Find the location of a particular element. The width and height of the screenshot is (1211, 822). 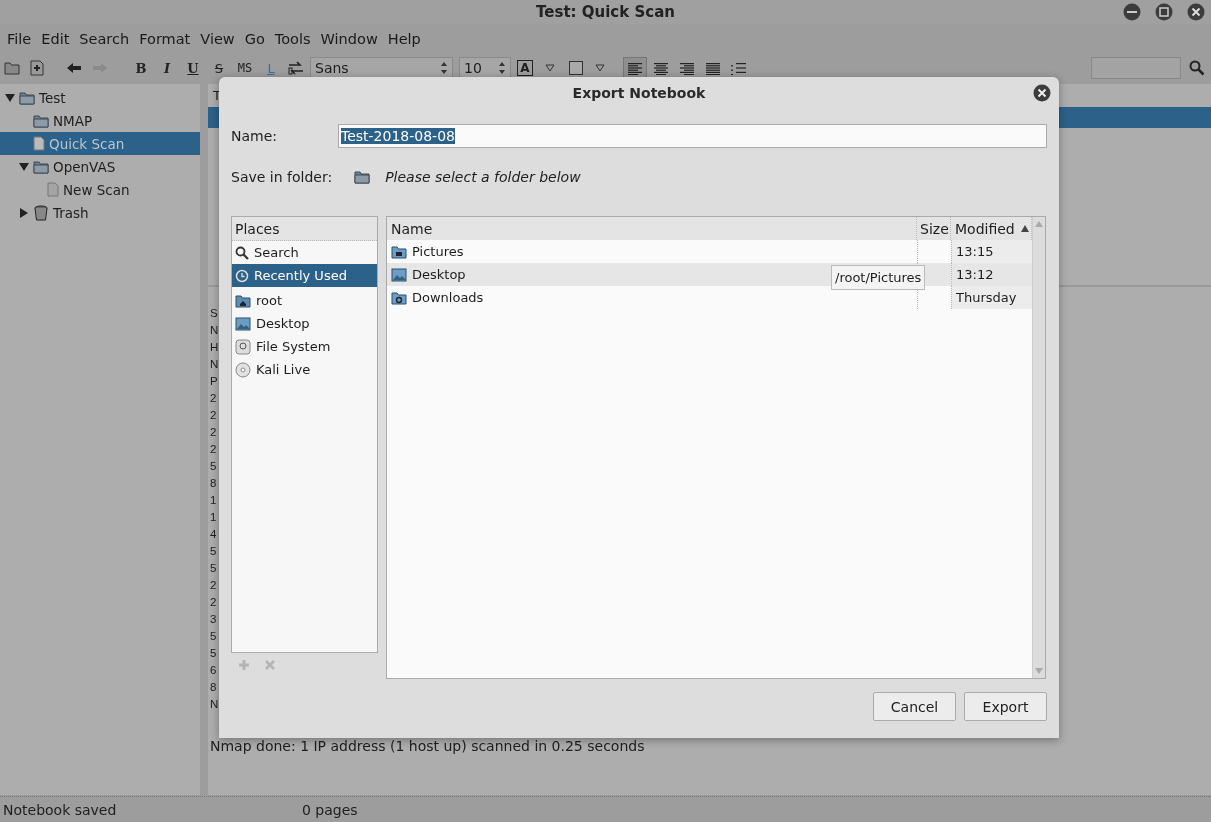

menu-item: Go is located at coordinates (254, 39).